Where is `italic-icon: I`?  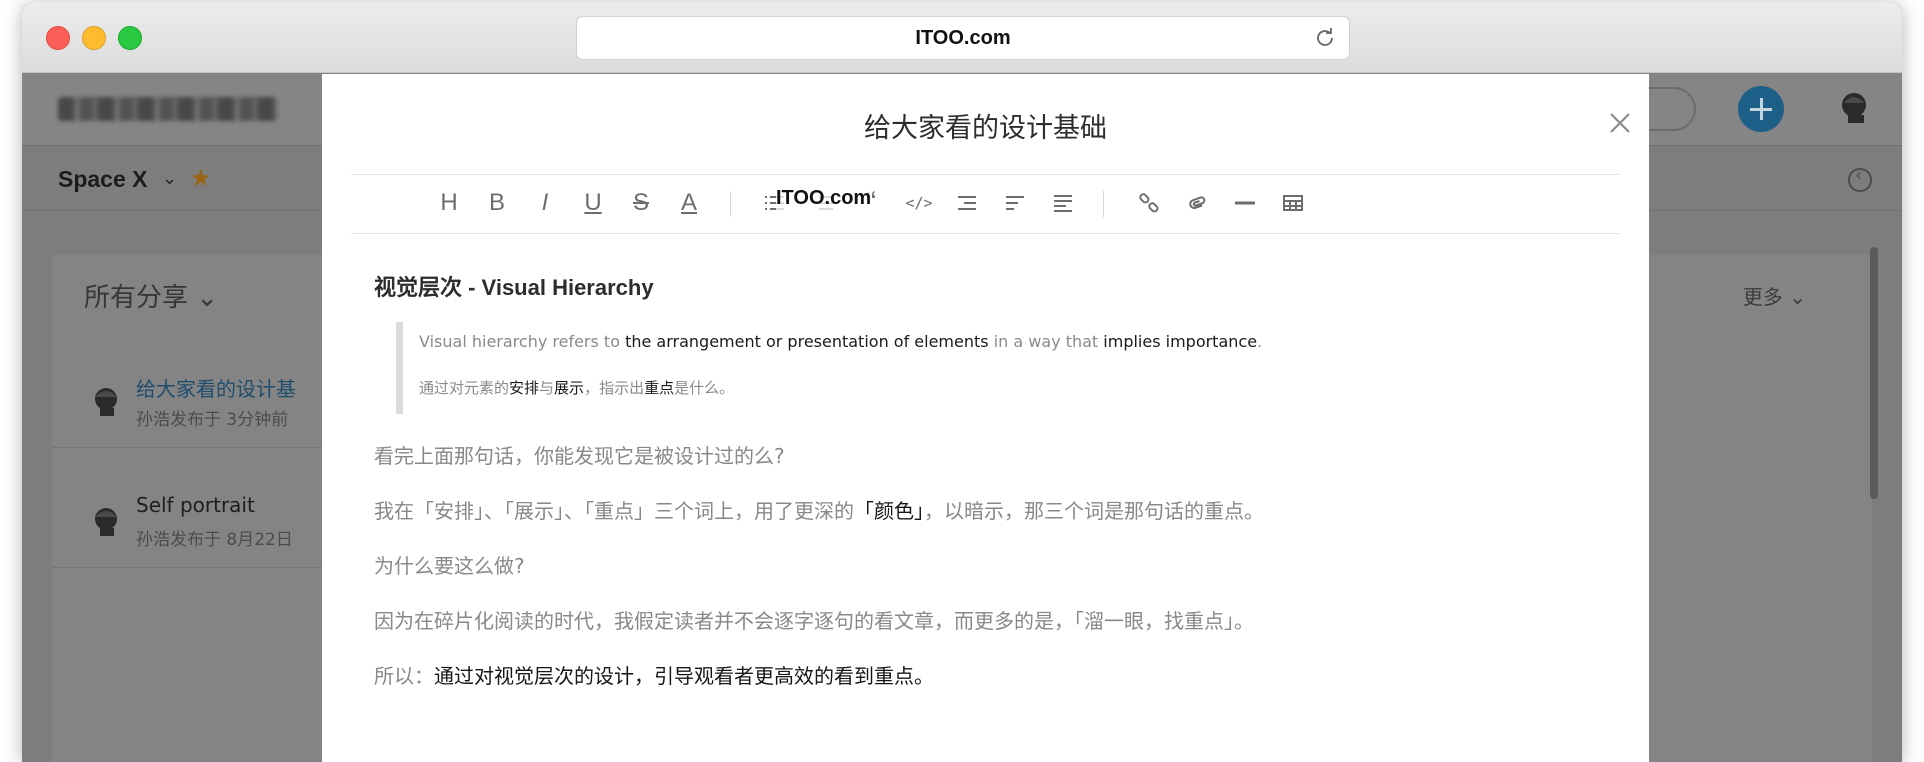 italic-icon: I is located at coordinates (545, 202).